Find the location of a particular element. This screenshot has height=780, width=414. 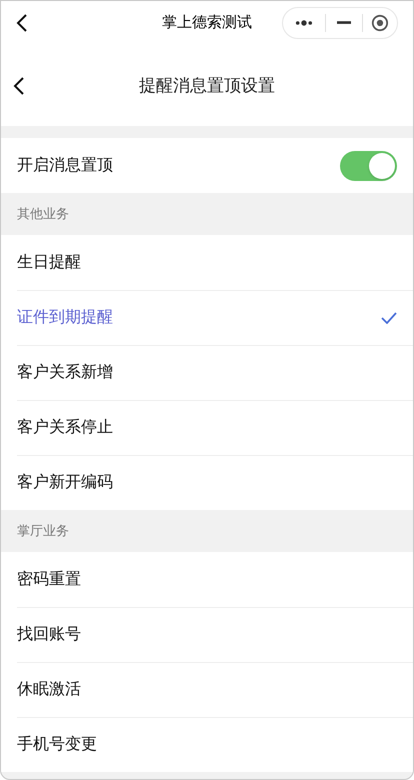

section-header: 掌厅业务 is located at coordinates (43, 531).